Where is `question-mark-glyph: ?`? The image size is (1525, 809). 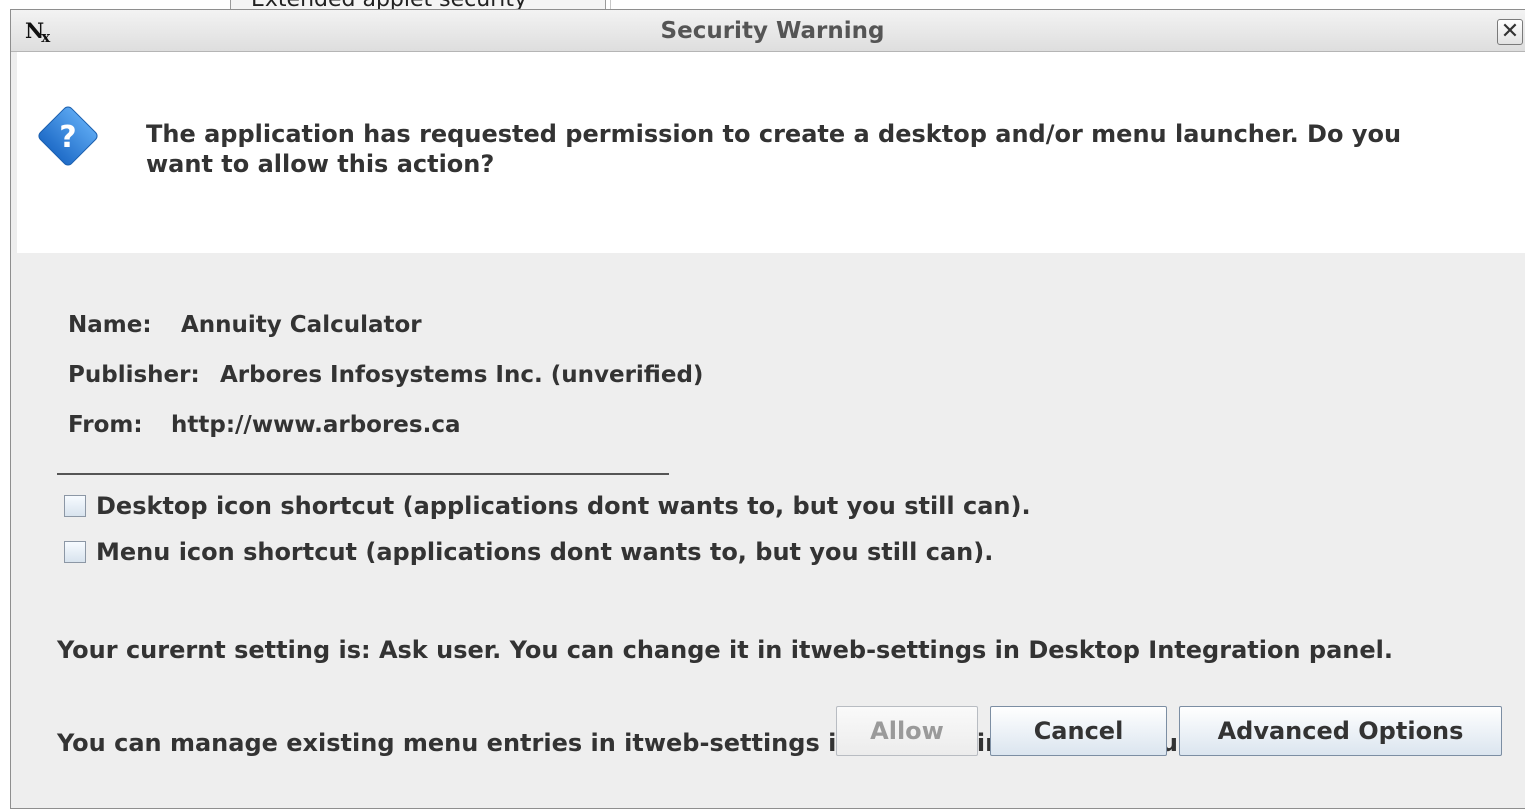
question-mark-glyph: ? is located at coordinates (67, 137).